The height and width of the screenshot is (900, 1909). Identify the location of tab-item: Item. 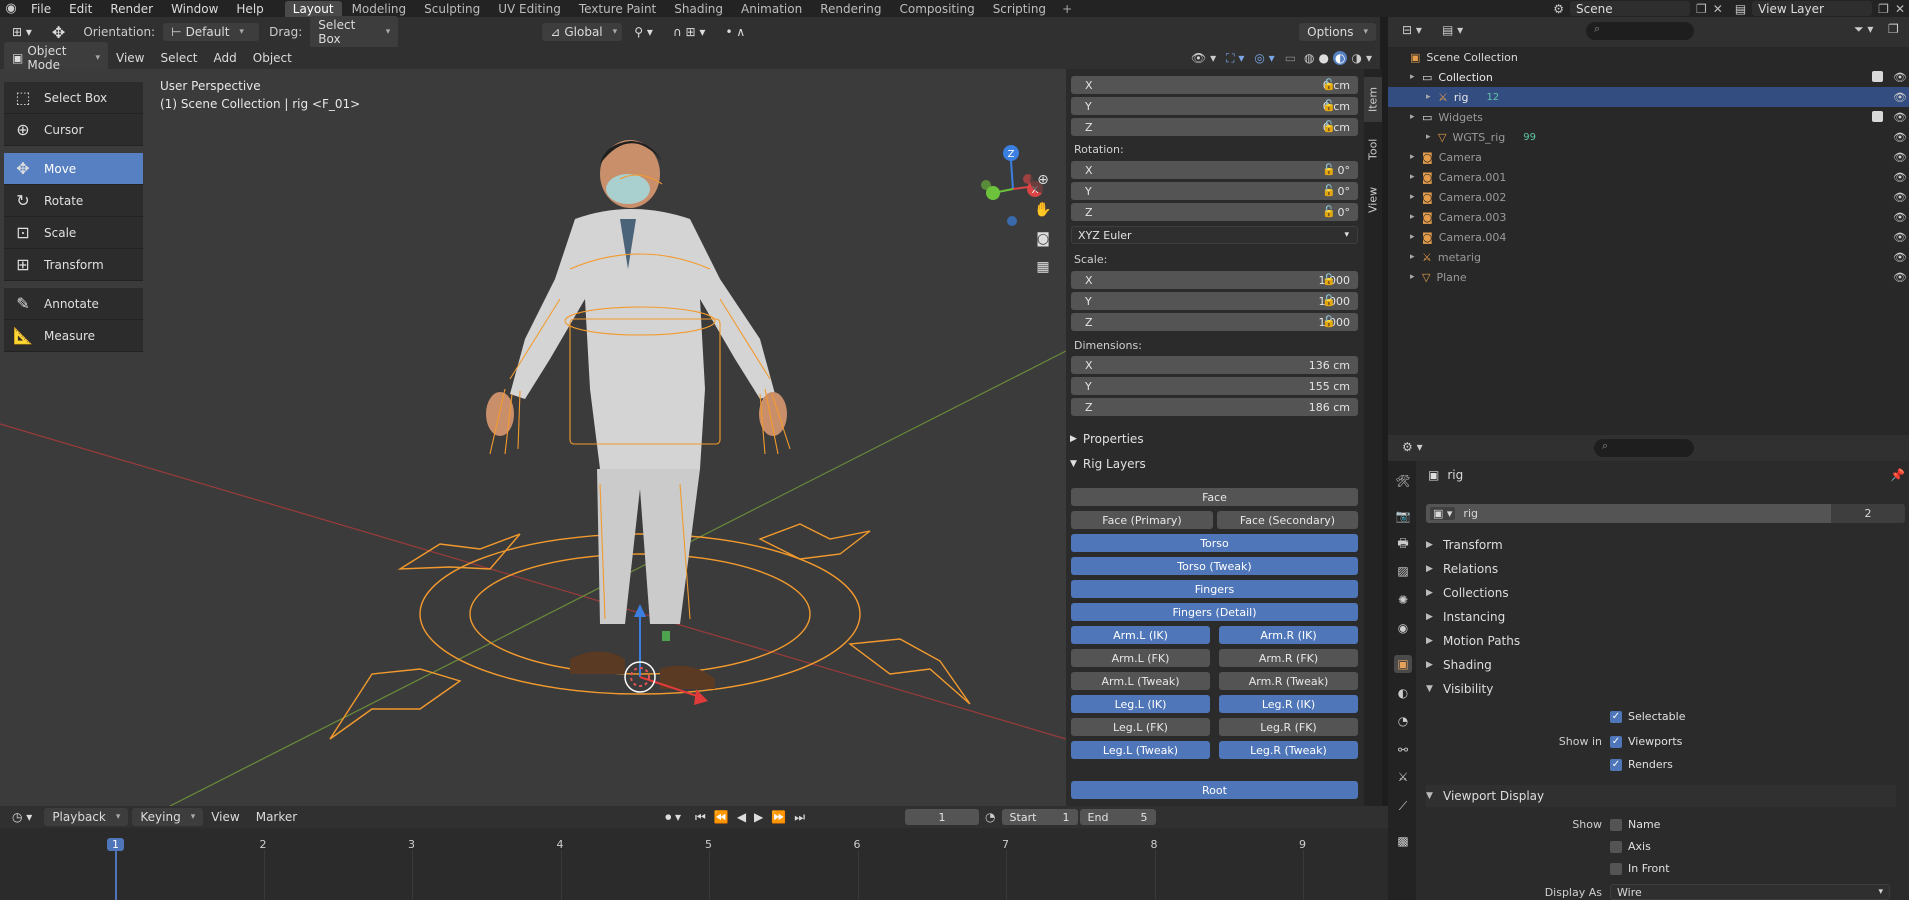
(1373, 99).